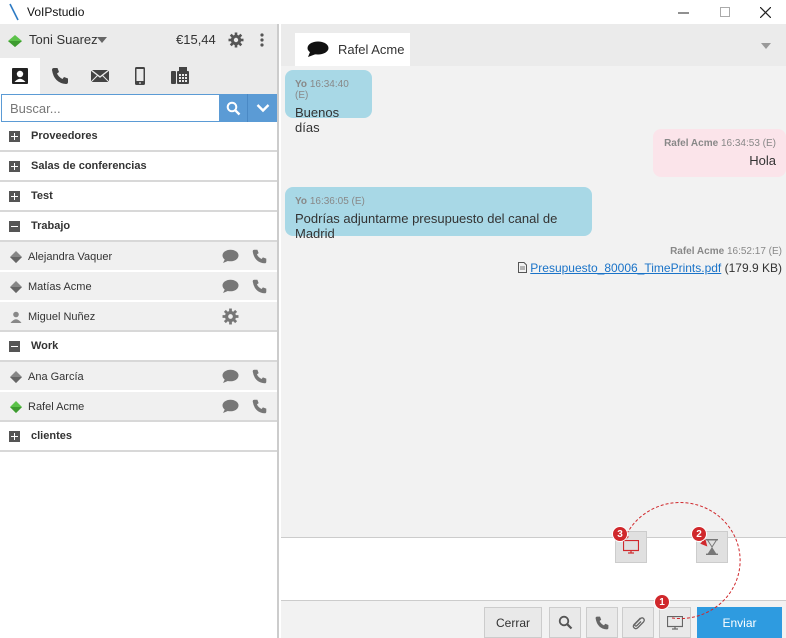 Image resolution: width=786 pixels, height=638 pixels. What do you see at coordinates (393, 12) in the screenshot?
I see `title-bar: VoIPstudio` at bounding box center [393, 12].